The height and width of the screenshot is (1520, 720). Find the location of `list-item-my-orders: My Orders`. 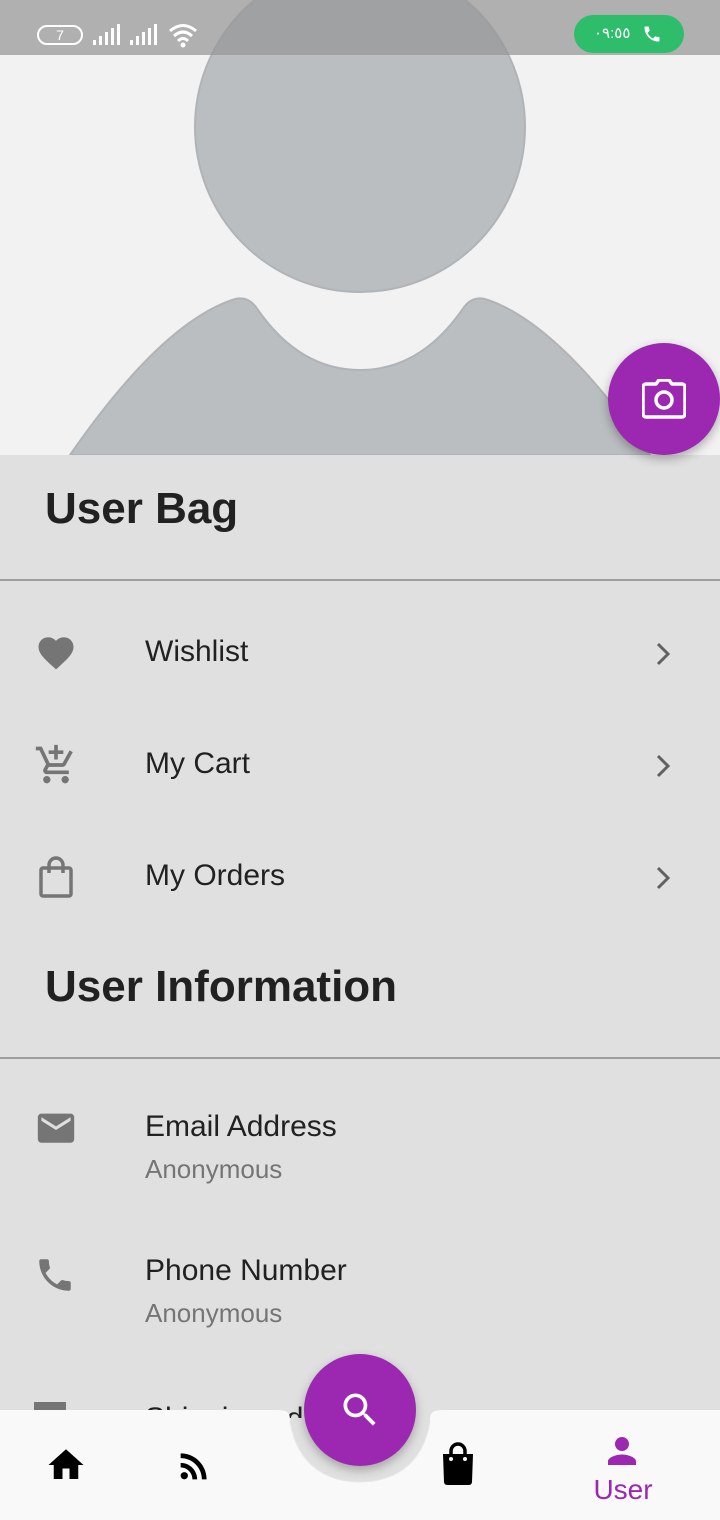

list-item-my-orders: My Orders is located at coordinates (360, 877).